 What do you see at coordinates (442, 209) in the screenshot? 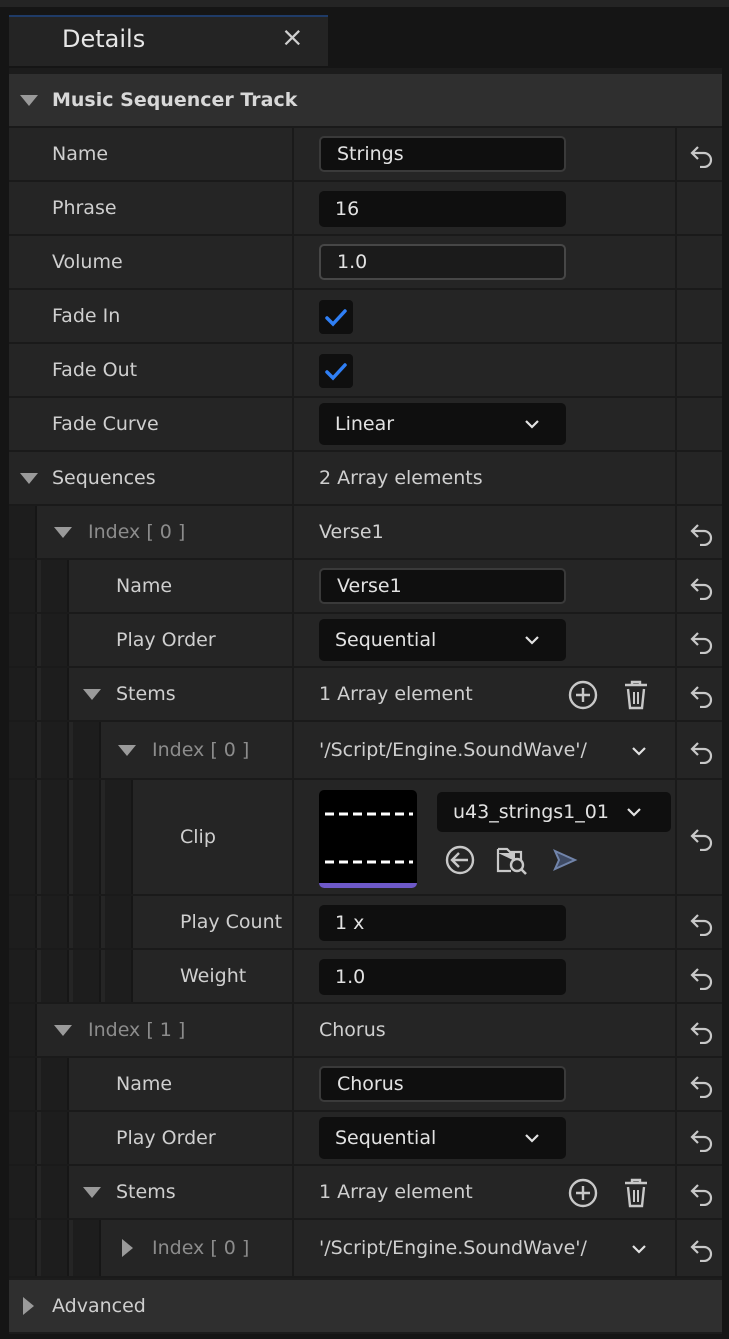
I see `phrase-input: 16` at bounding box center [442, 209].